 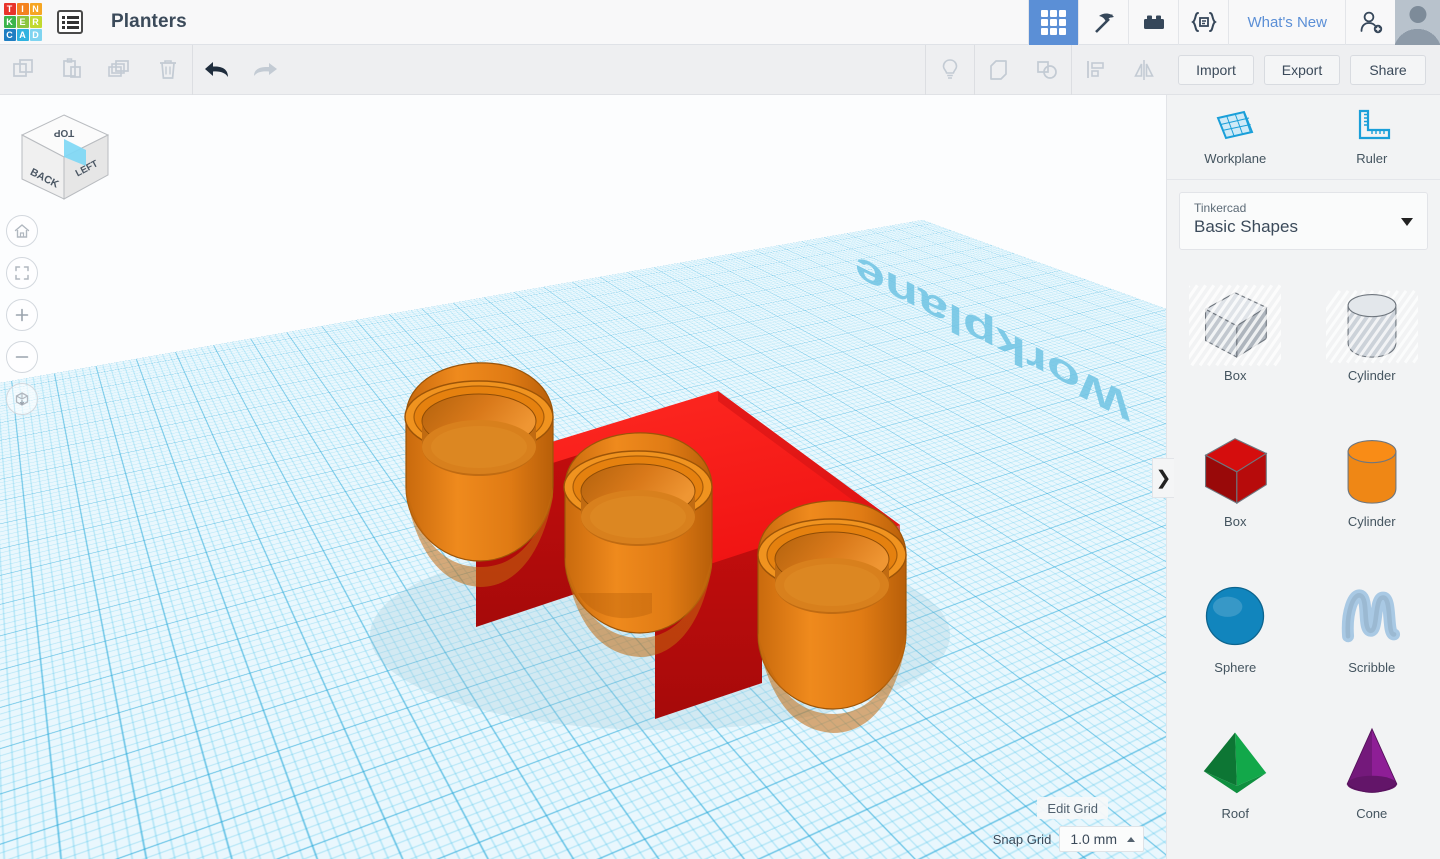 I want to click on shape-item-hole-box: Box, so click(x=1235, y=338).